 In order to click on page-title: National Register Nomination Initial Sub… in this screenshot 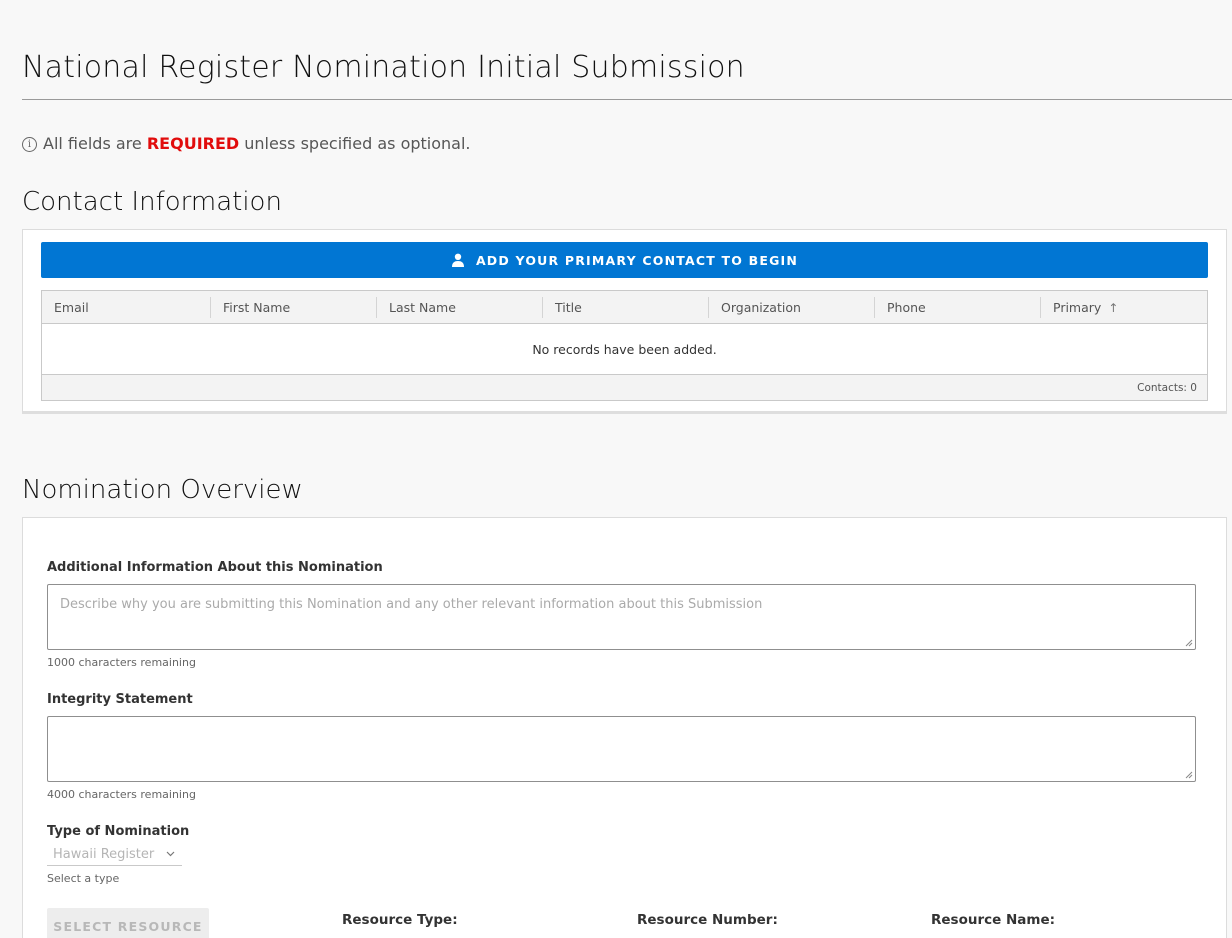, I will do `click(383, 67)`.